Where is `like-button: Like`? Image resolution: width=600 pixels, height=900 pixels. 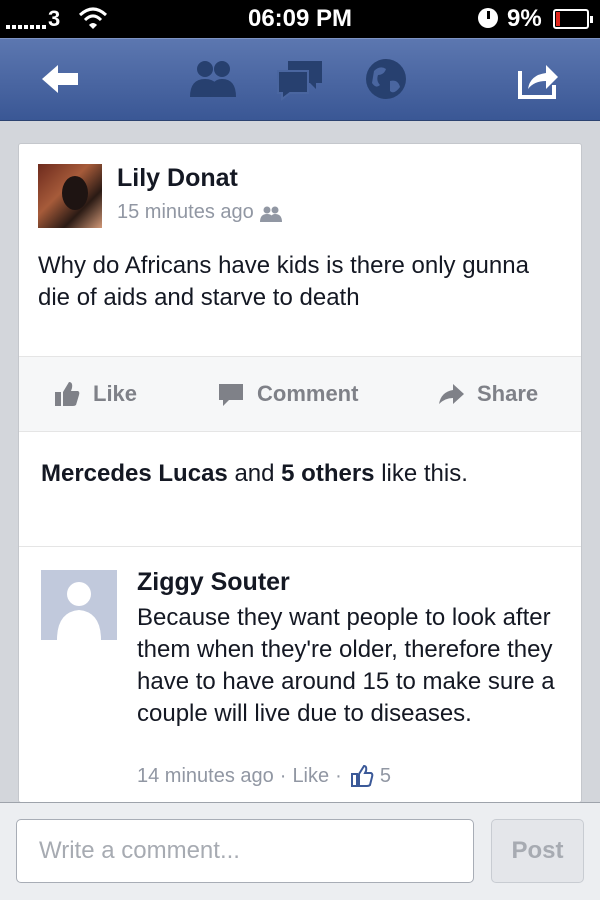
like-button: Like is located at coordinates (95, 394).